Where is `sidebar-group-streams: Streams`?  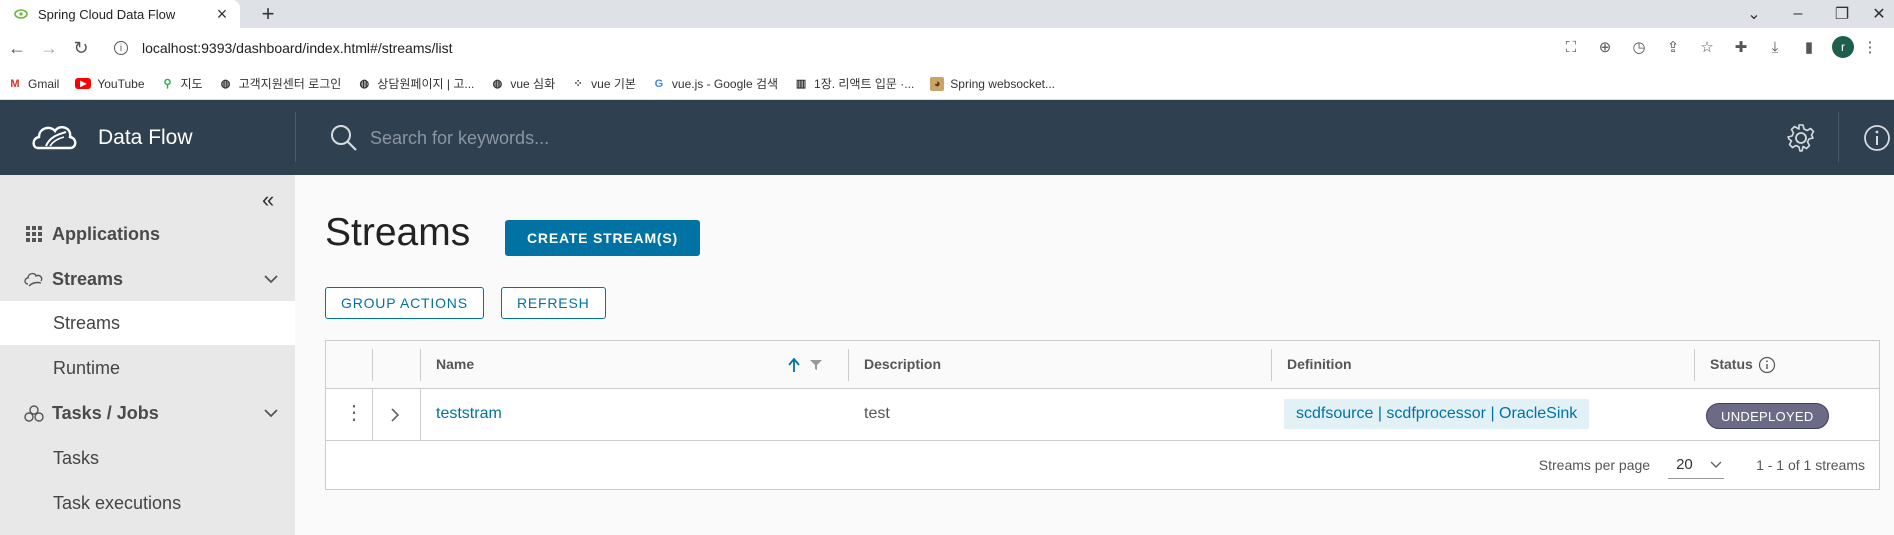 sidebar-group-streams: Streams is located at coordinates (147, 279).